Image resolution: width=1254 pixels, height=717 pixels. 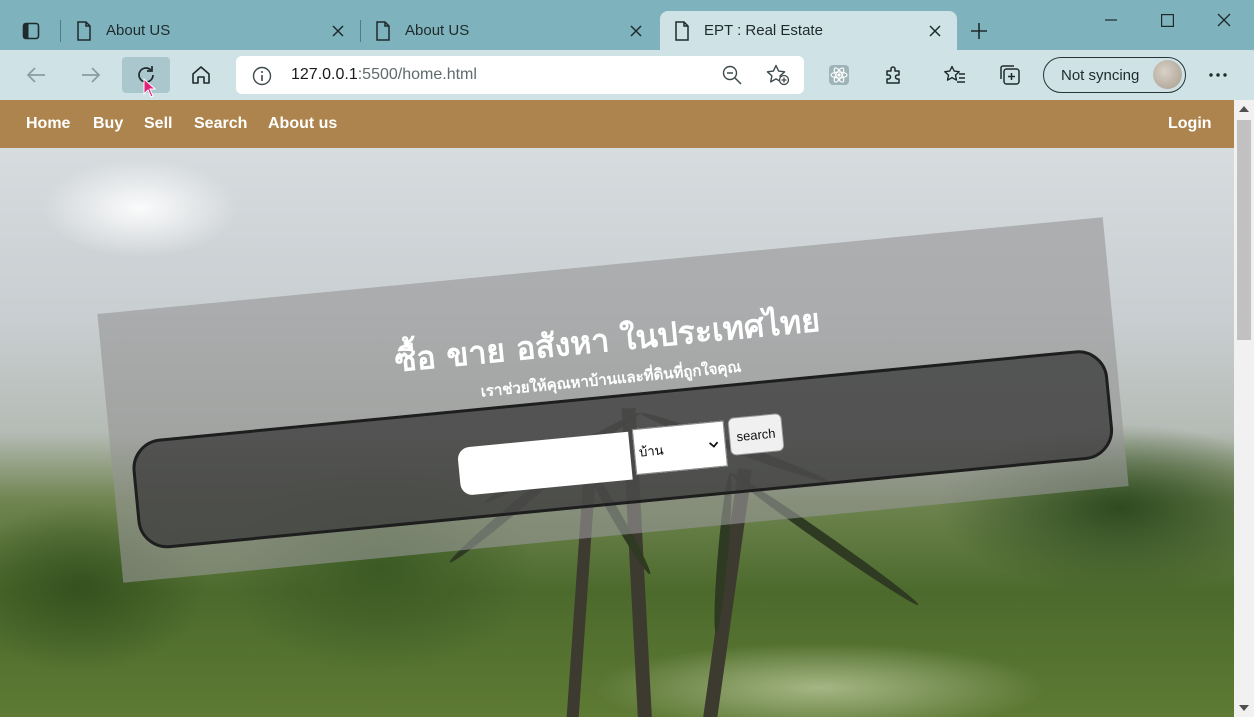 I want to click on more-menu-button, so click(x=1218, y=75).